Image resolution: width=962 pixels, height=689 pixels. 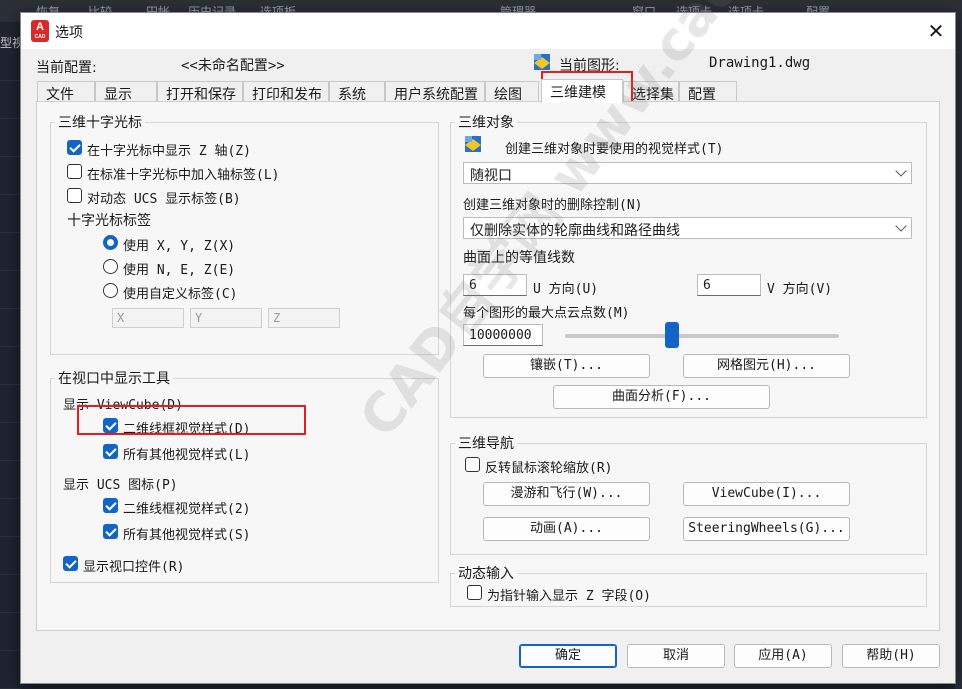 I want to click on ucs-other-label: 所有其他视觉样式(S), so click(x=187, y=535).